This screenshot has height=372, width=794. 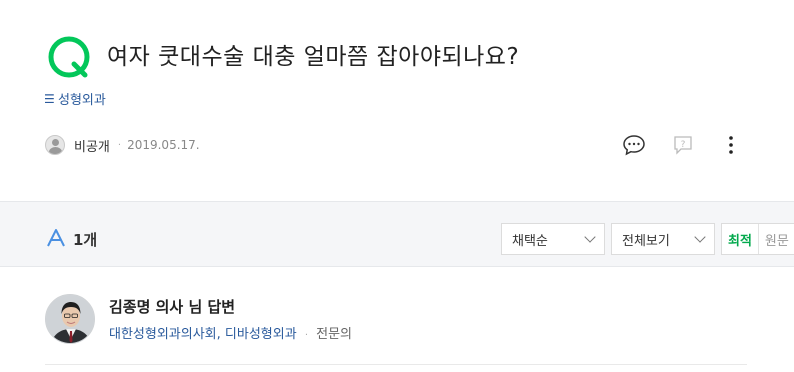 What do you see at coordinates (69, 57) in the screenshot?
I see `question-q-icon` at bounding box center [69, 57].